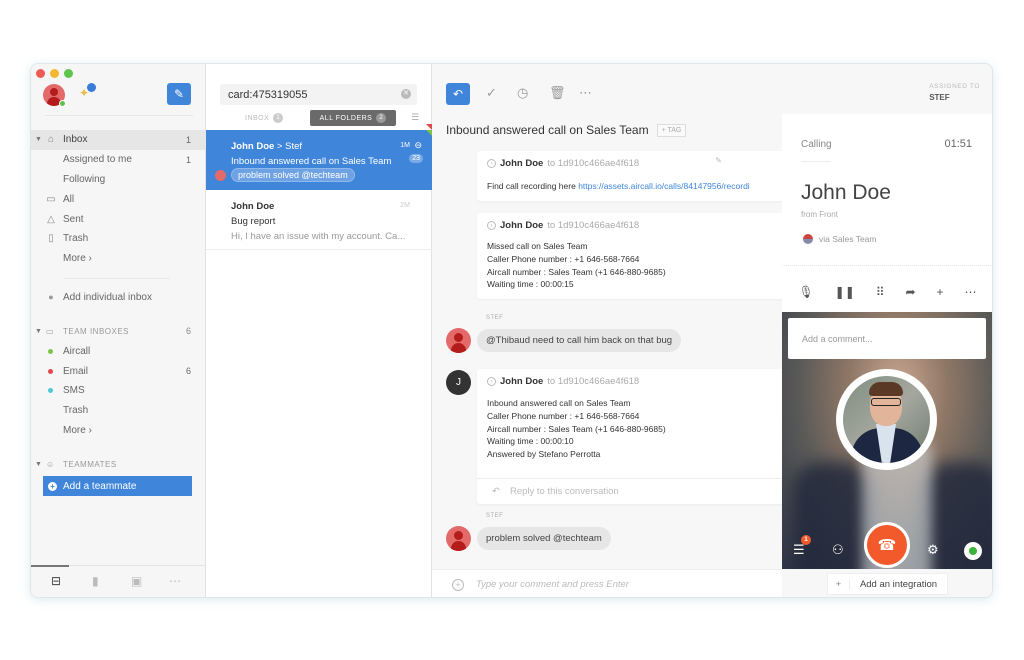  I want to click on search-value: card:475319055, so click(268, 94).